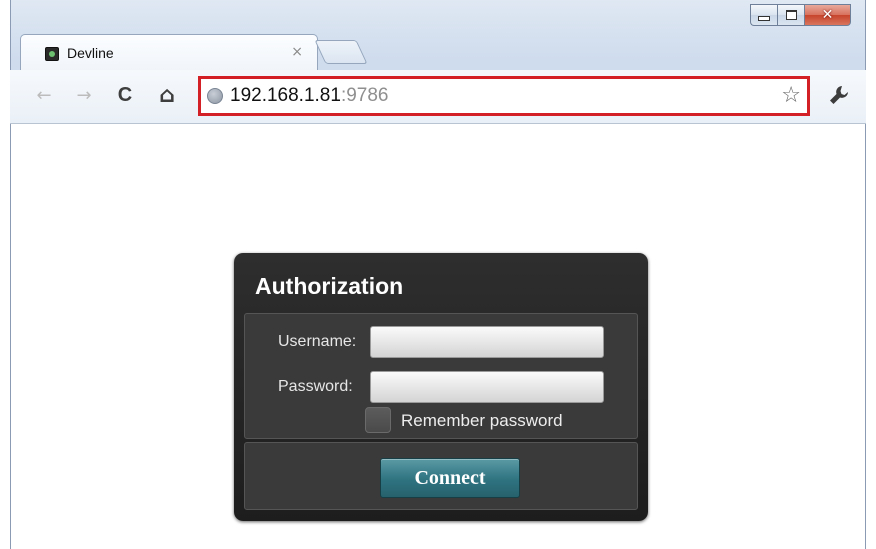 The width and height of the screenshot is (876, 549). I want to click on close-window-button: ✕, so click(827, 15).